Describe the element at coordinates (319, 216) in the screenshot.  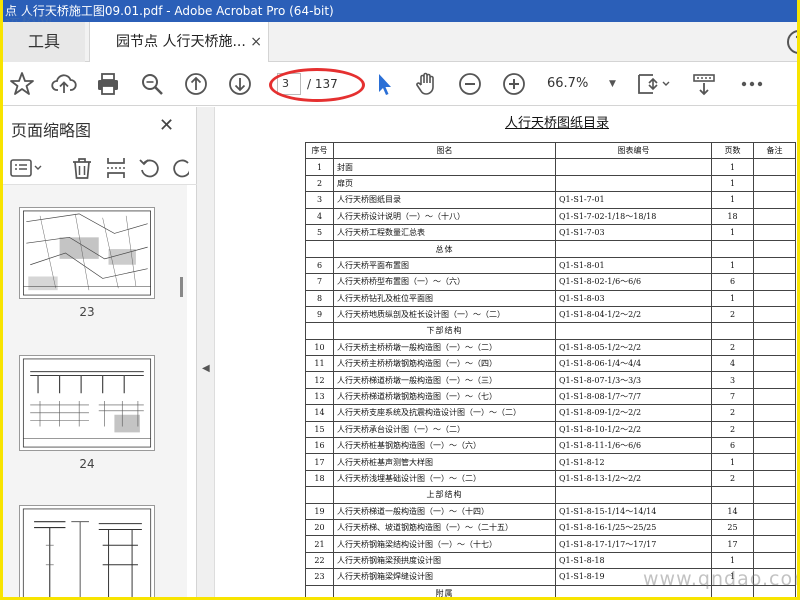
I see `cell-no: 4` at that location.